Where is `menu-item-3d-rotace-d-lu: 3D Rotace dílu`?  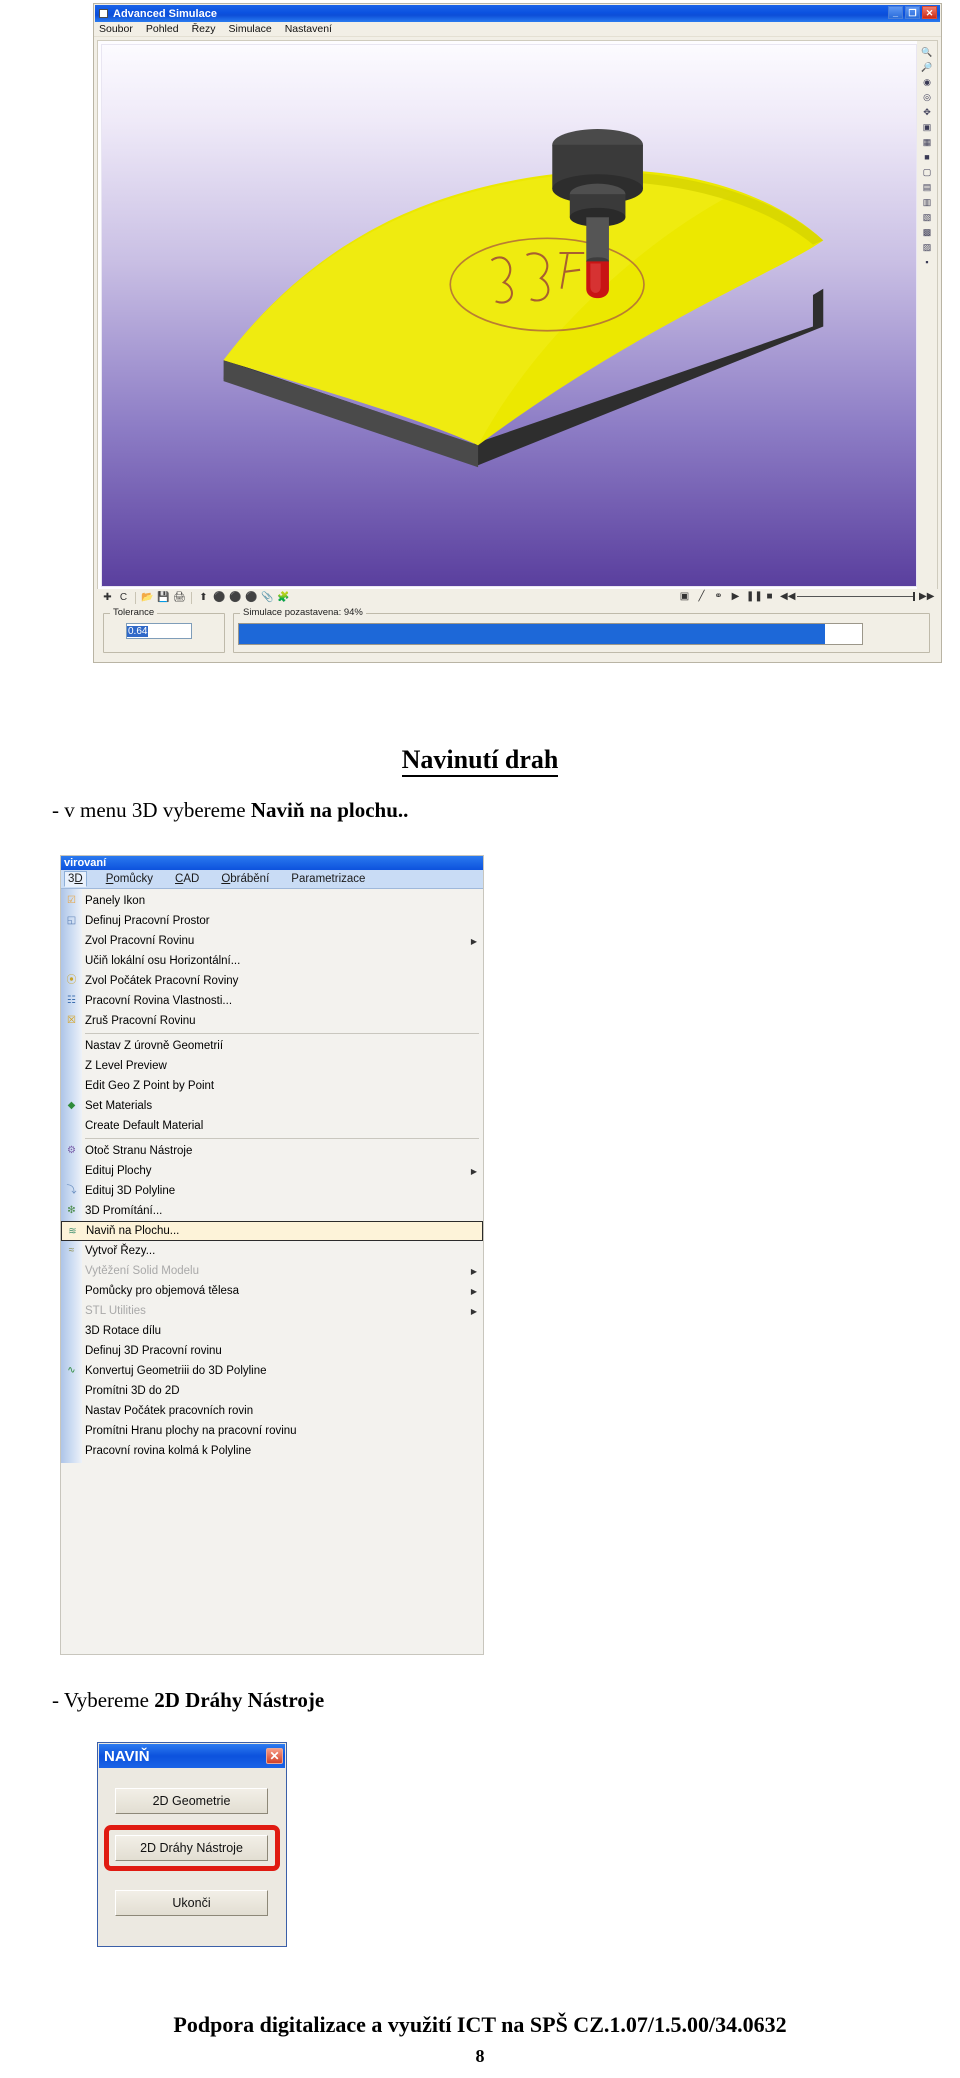
menu-item-3d-rotace-d-lu: 3D Rotace dílu is located at coordinates (272, 1331).